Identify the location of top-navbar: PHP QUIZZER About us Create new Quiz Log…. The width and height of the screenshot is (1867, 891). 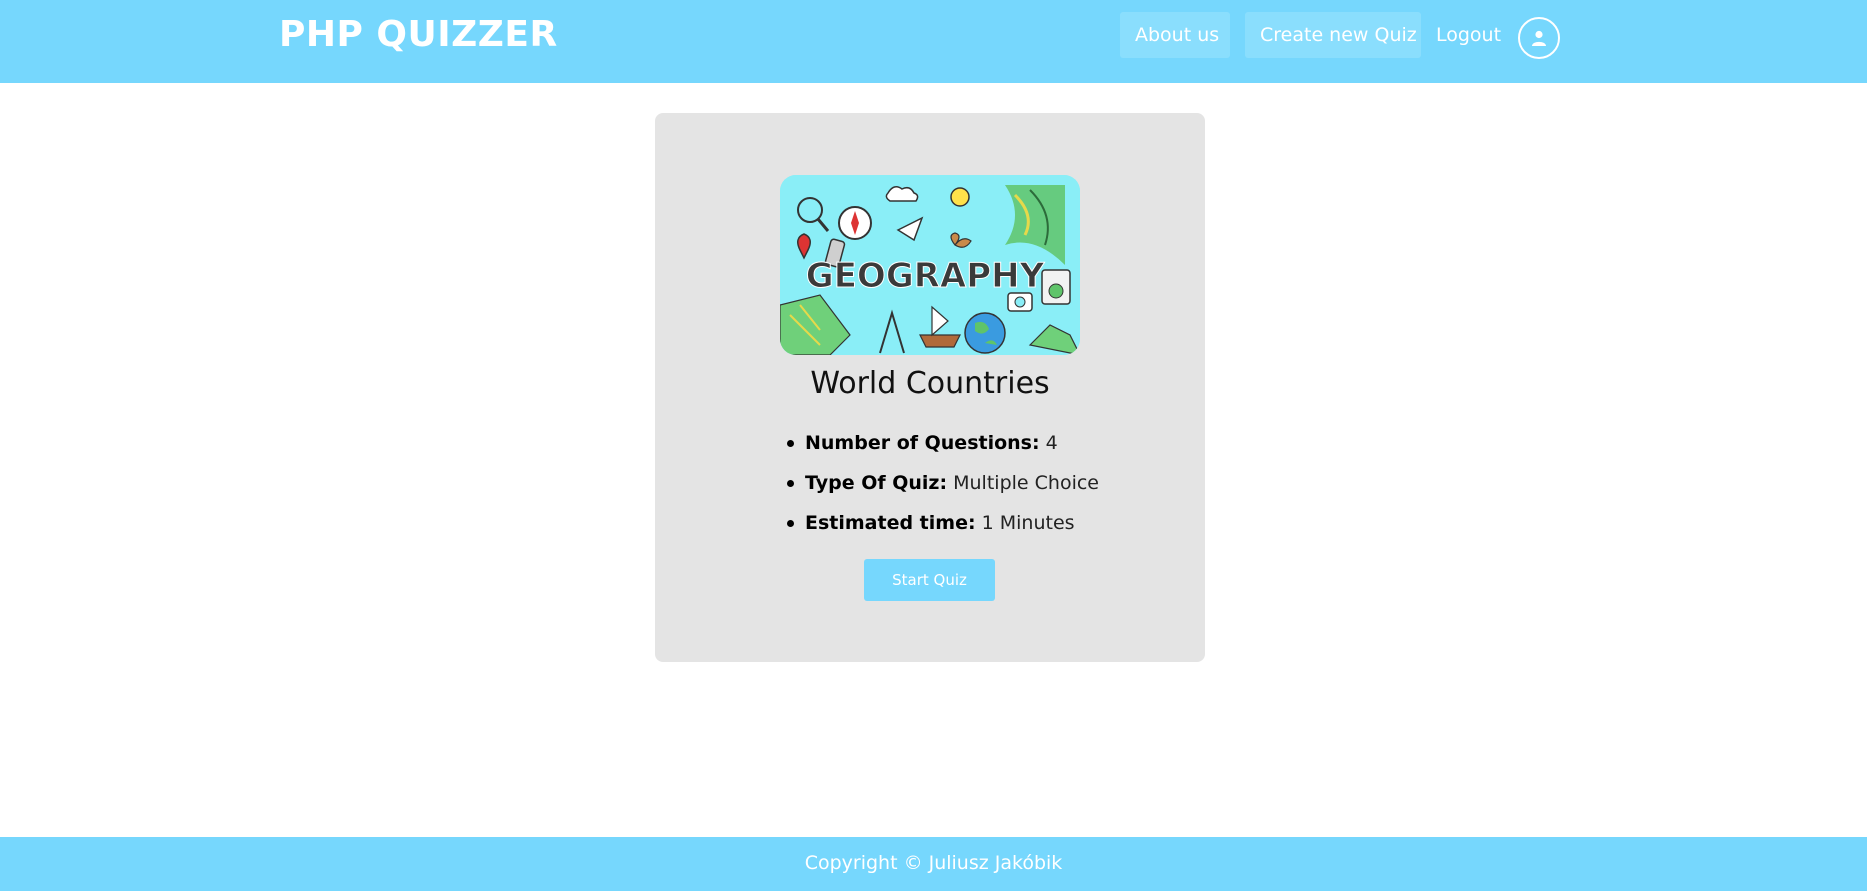
(933, 41).